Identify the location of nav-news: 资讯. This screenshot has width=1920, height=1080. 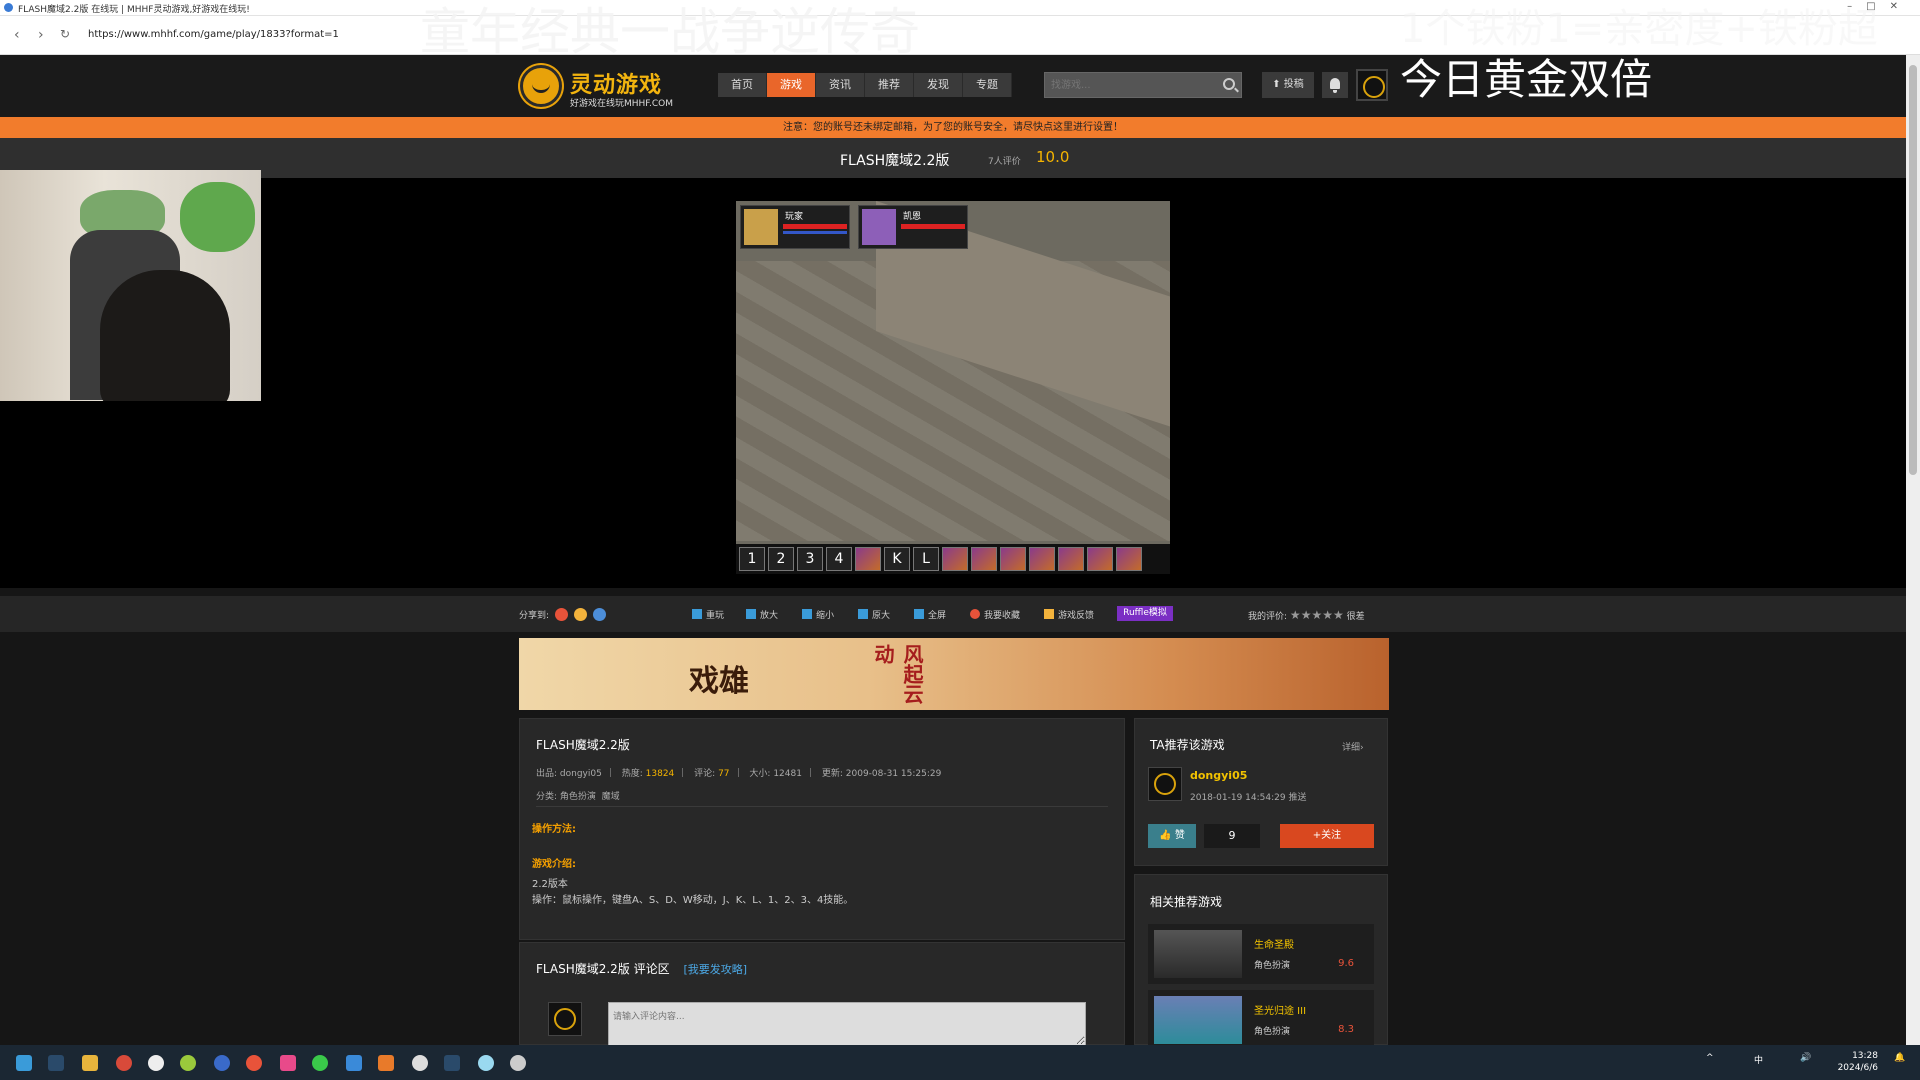
(840, 85).